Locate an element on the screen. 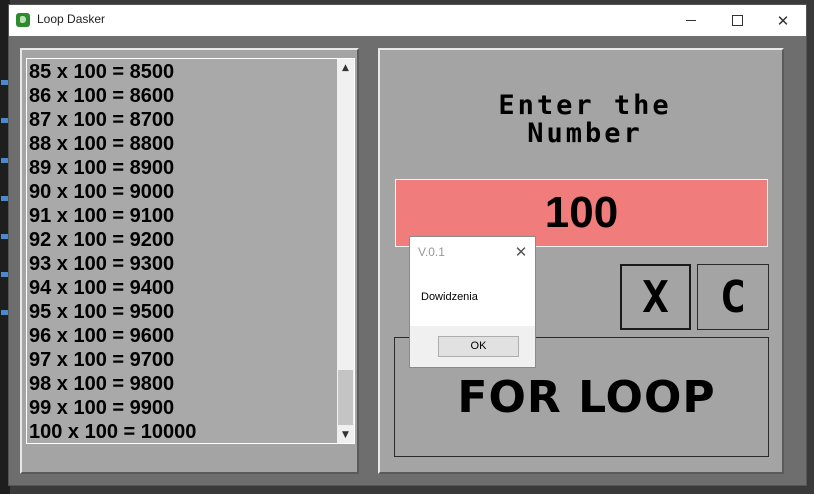 The image size is (814, 494). enter-number-label: Enter the Number is located at coordinates (585, 120).